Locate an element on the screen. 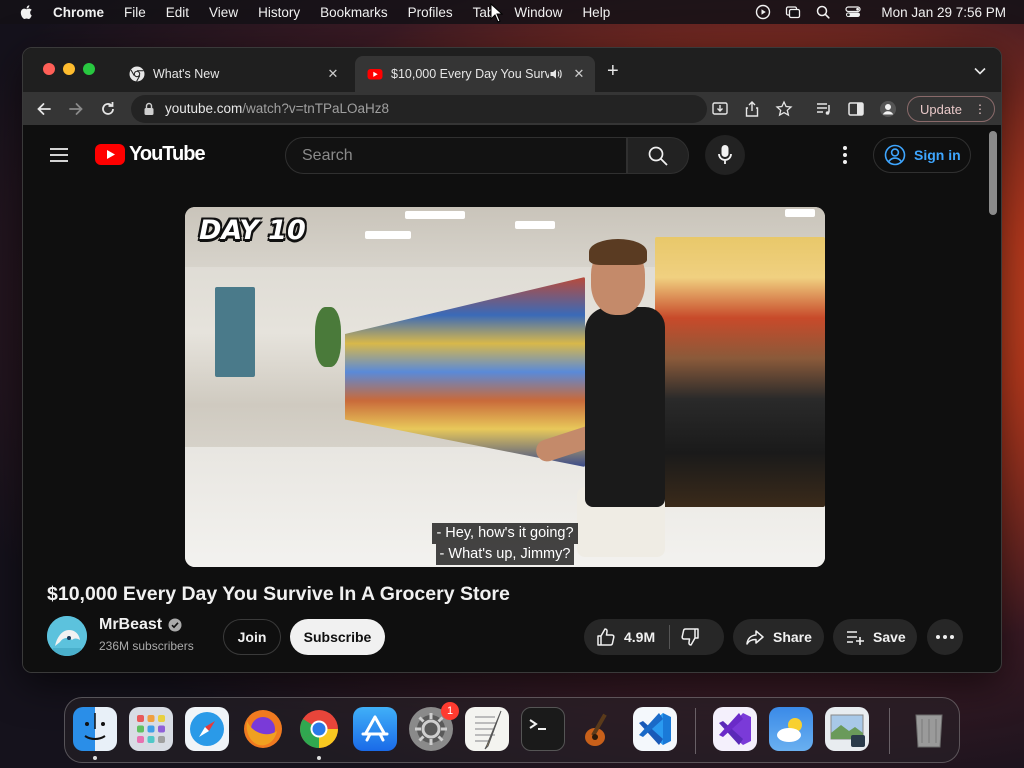 This screenshot has width=1024, height=768. update-button: Update ⋮ is located at coordinates (951, 109).